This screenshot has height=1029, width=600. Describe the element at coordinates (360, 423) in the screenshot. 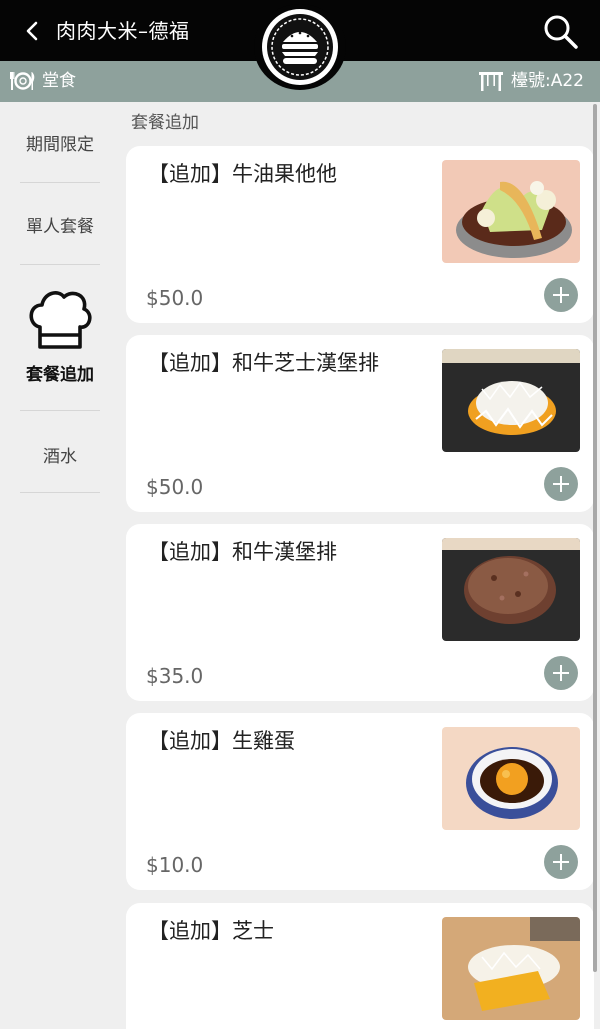

I see `product-card: 【追加】和牛芝士漢堡排 $50.0` at that location.